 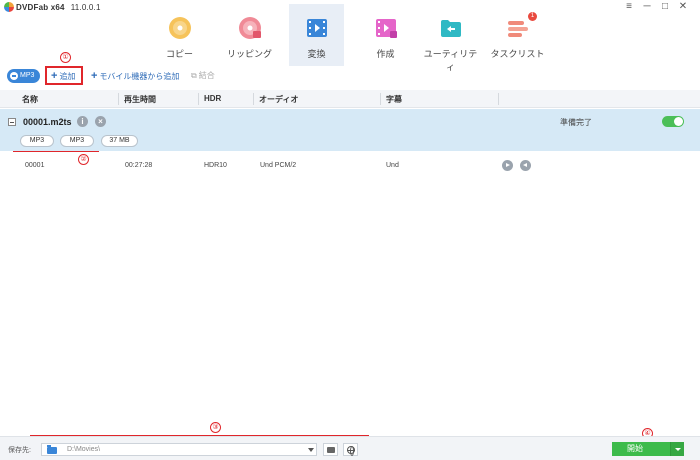 I want to click on annotation-3: ③, so click(x=215, y=427).